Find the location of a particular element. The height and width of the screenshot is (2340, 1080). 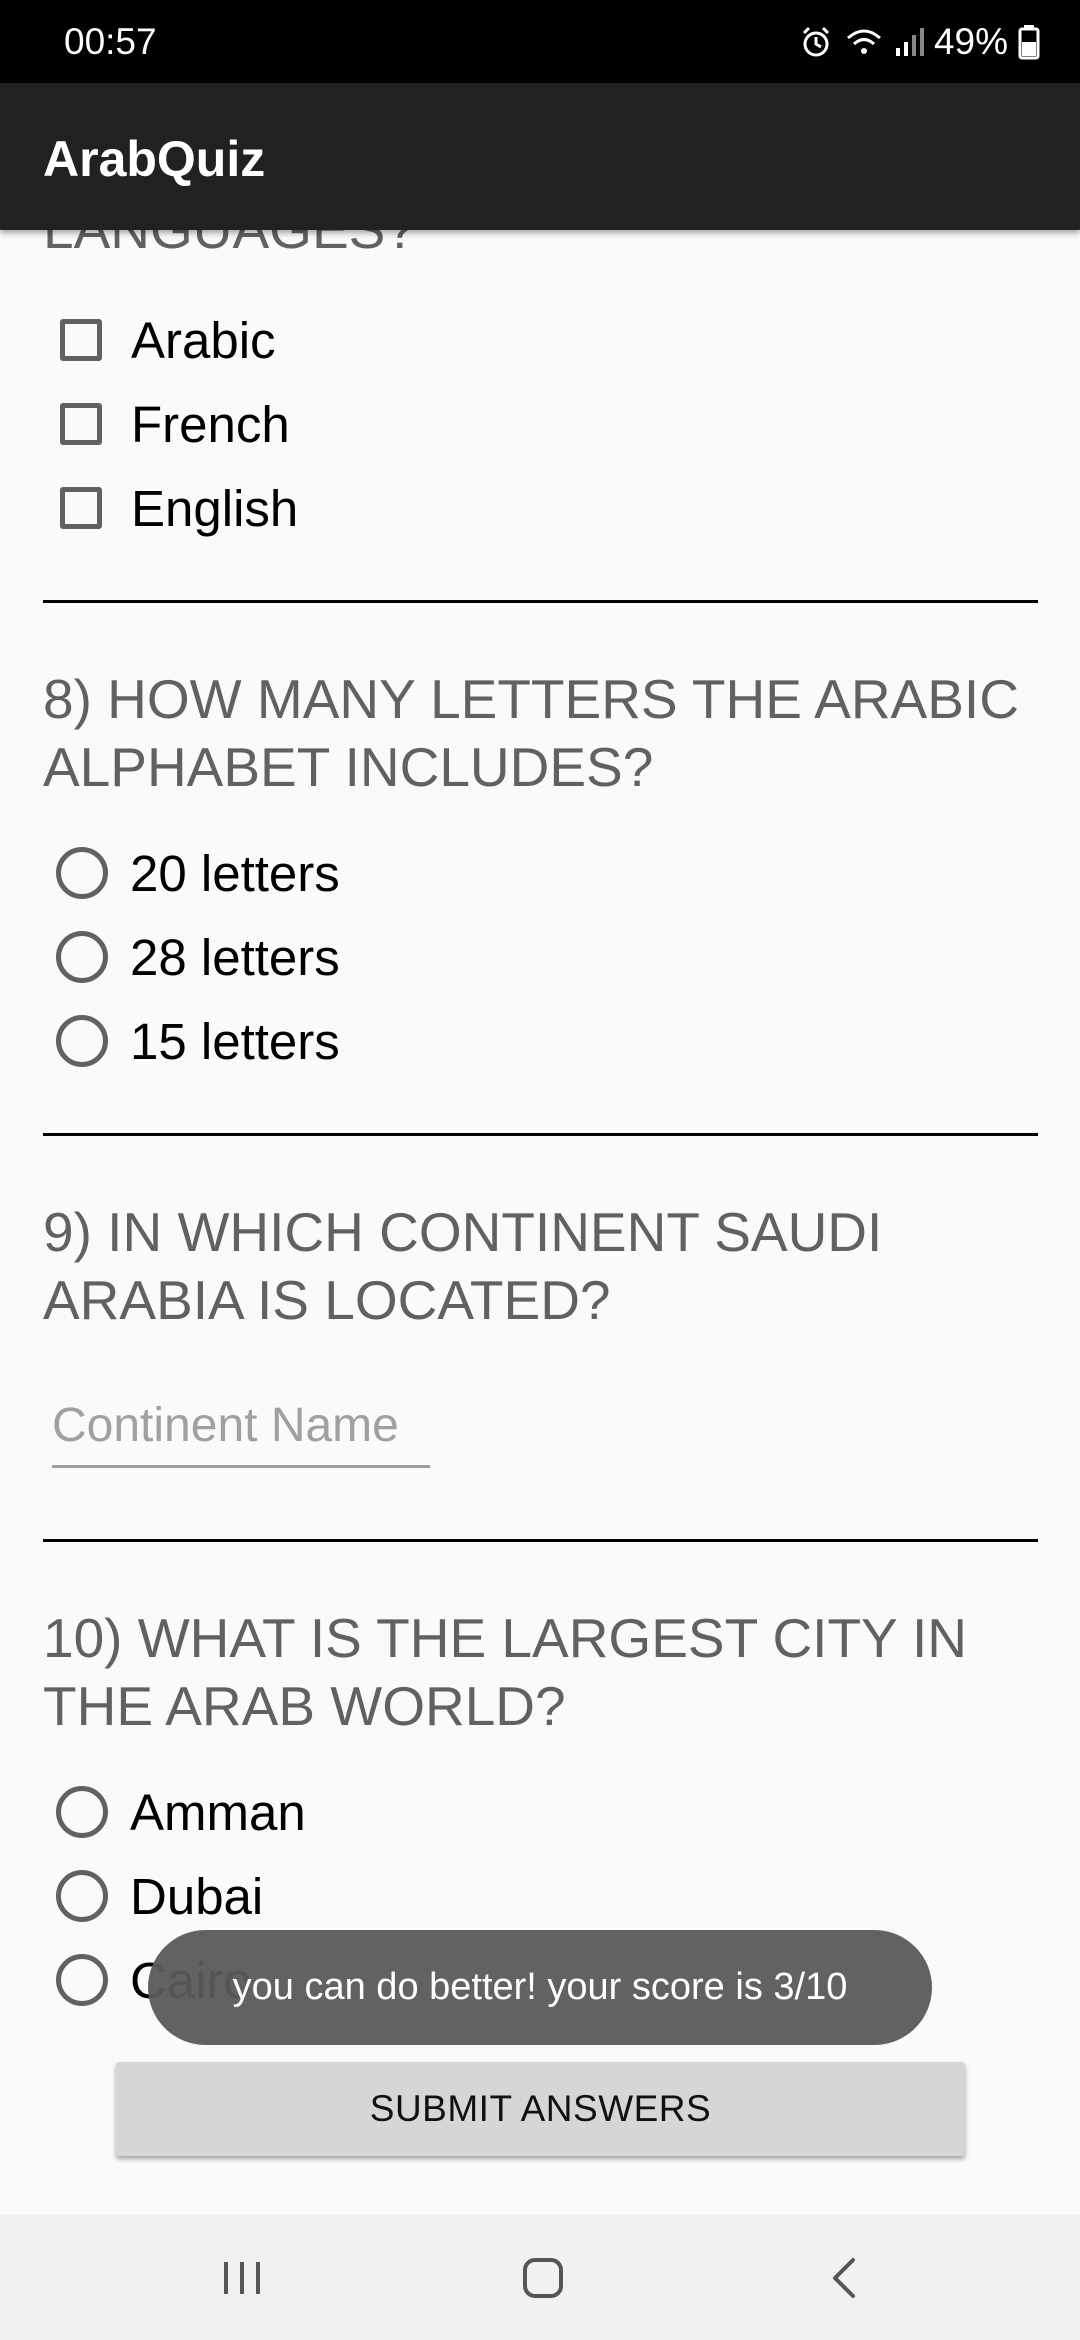

option-label: Amman is located at coordinates (218, 1812).